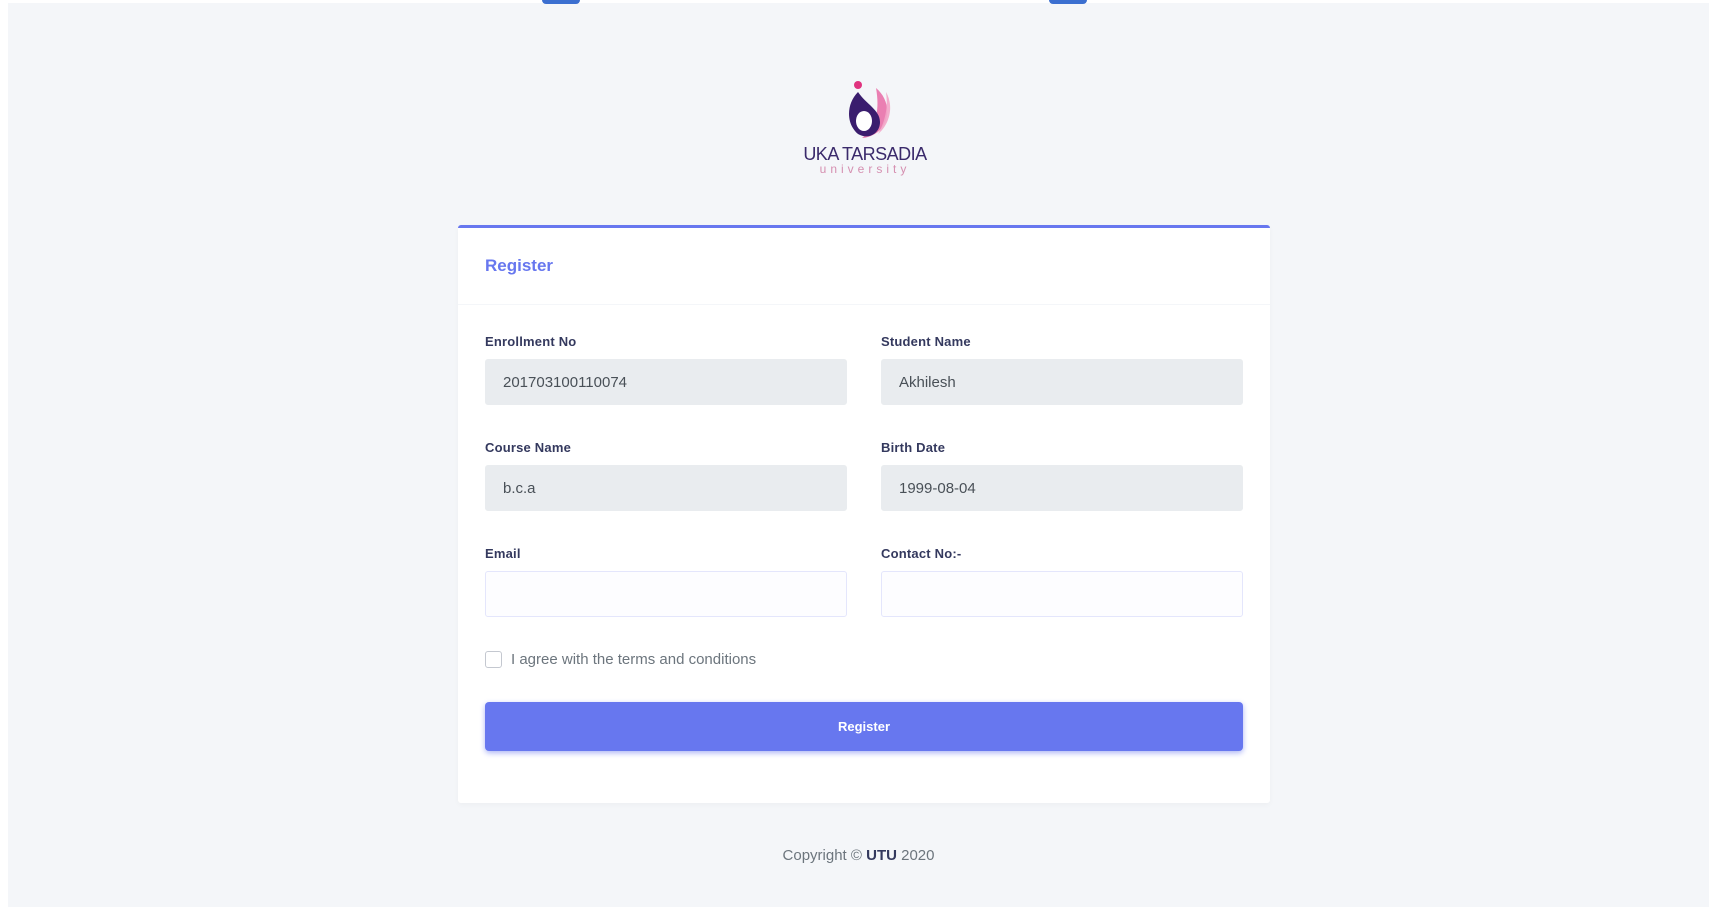 The width and height of the screenshot is (1717, 907). I want to click on birth-date-input, so click(1062, 488).